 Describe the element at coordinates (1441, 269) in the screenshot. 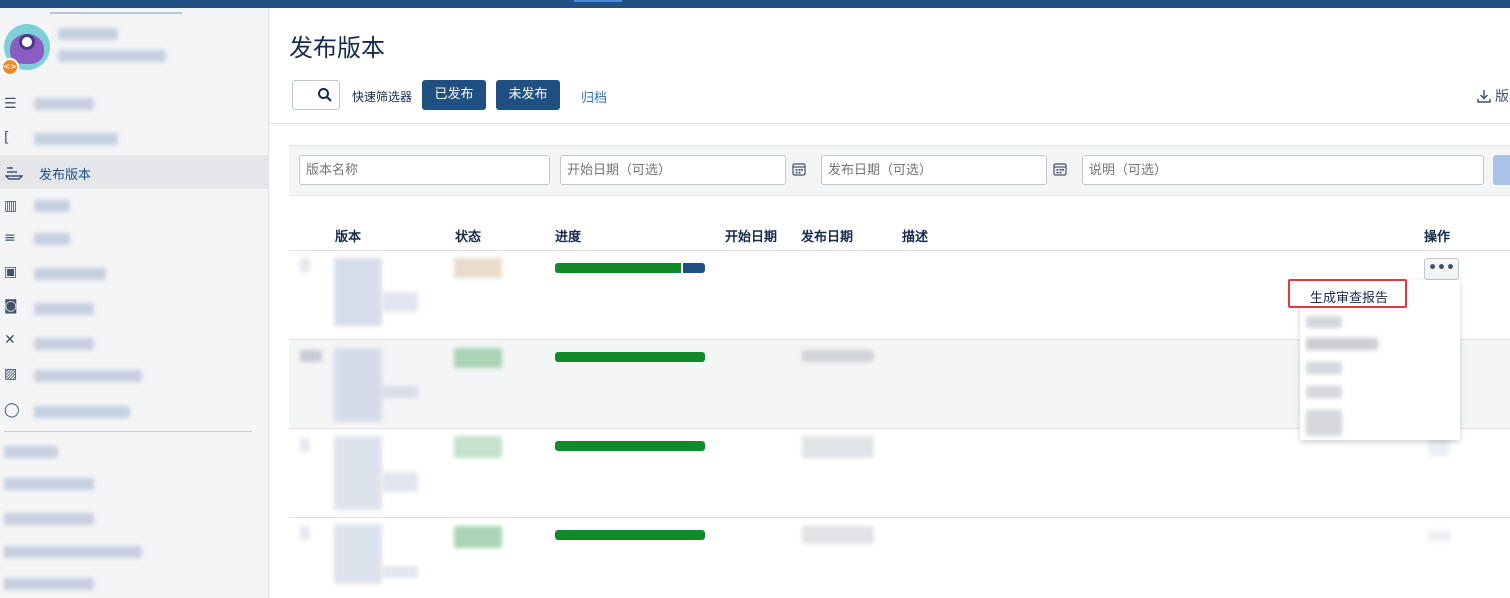

I see `more-actions-button: •••` at that location.